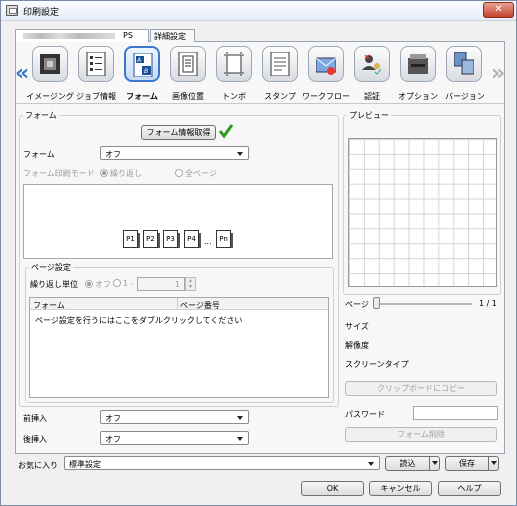  What do you see at coordinates (260, 103) in the screenshot?
I see `separator` at bounding box center [260, 103].